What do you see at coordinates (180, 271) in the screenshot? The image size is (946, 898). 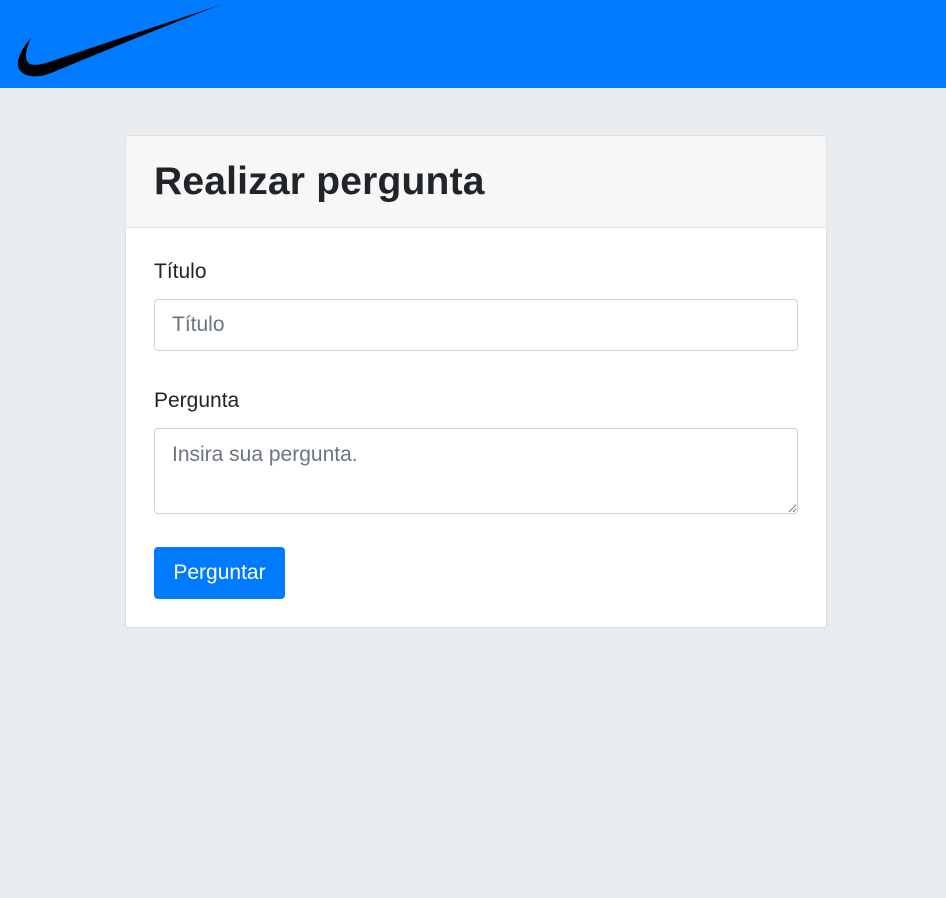 I see `titulo-label: Título` at bounding box center [180, 271].